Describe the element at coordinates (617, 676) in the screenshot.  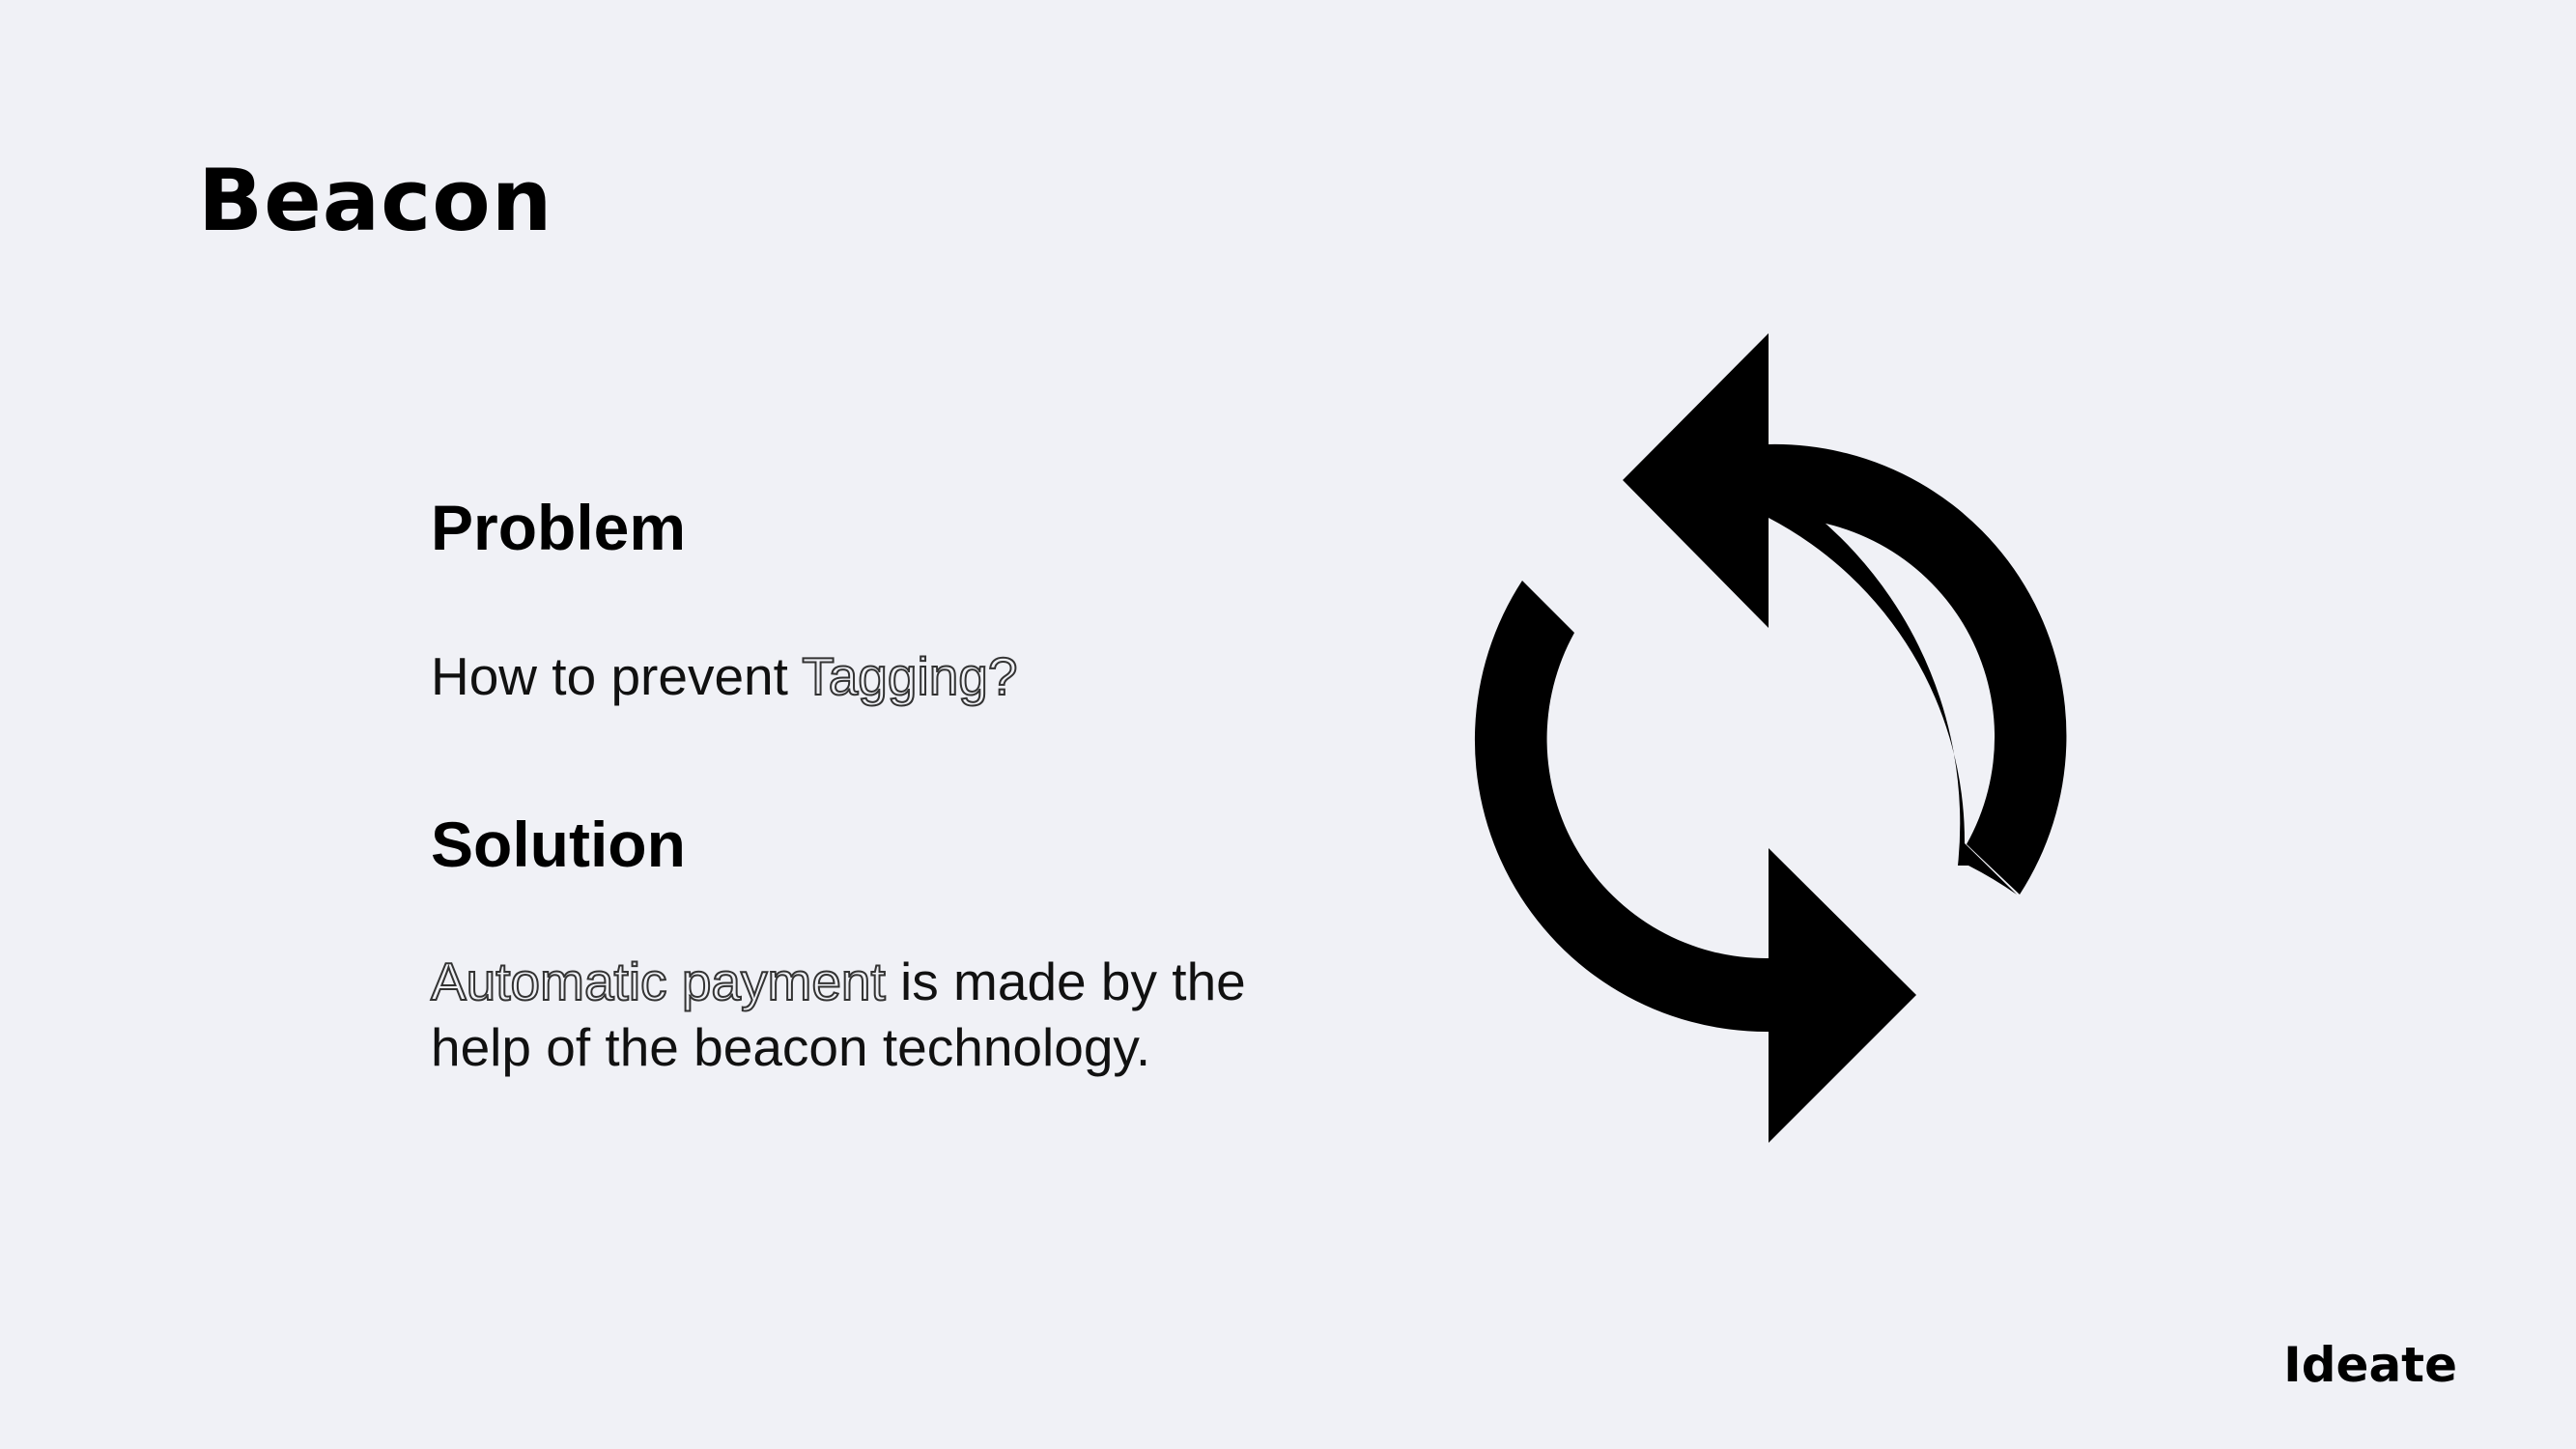
I see `problem-text-prefix: How to prevent` at that location.